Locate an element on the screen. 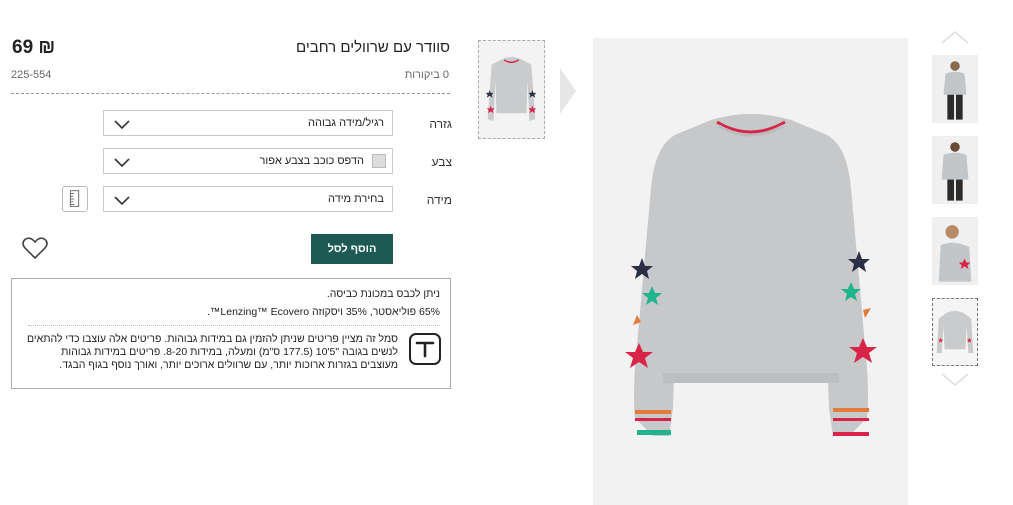  color-value: הדפס כוכב בצבע אפור is located at coordinates (312, 161).